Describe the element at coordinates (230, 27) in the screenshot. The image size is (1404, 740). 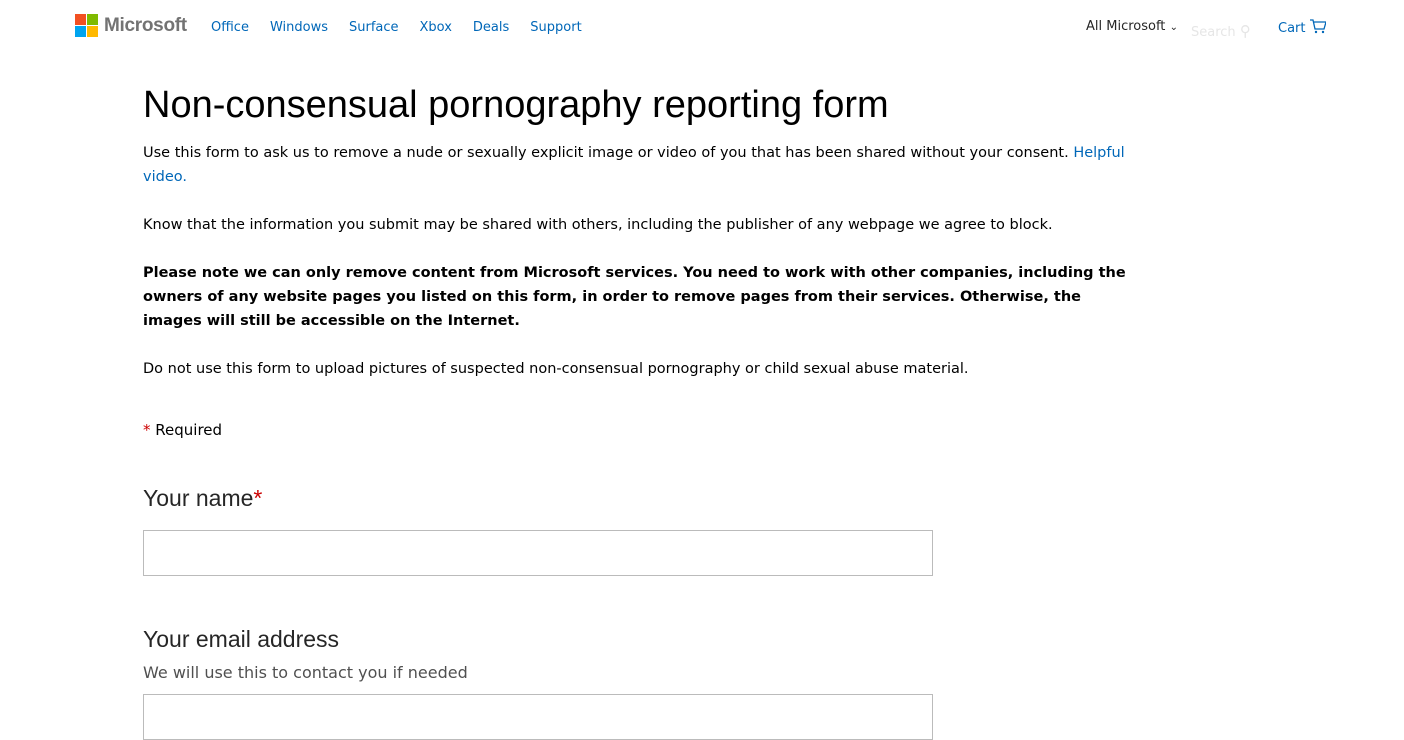
I see `nav-office: Office` at that location.